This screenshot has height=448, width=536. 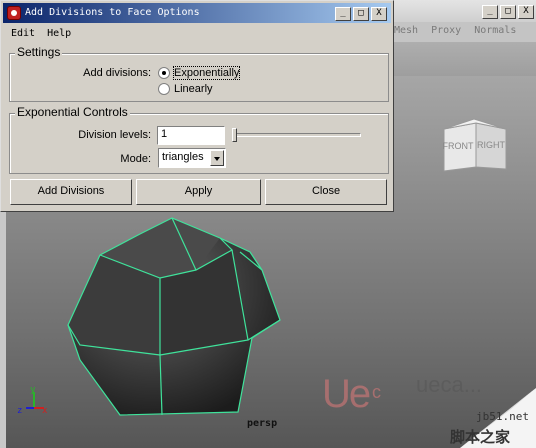 What do you see at coordinates (346, 394) in the screenshot?
I see `watermark-logo: Ue` at bounding box center [346, 394].